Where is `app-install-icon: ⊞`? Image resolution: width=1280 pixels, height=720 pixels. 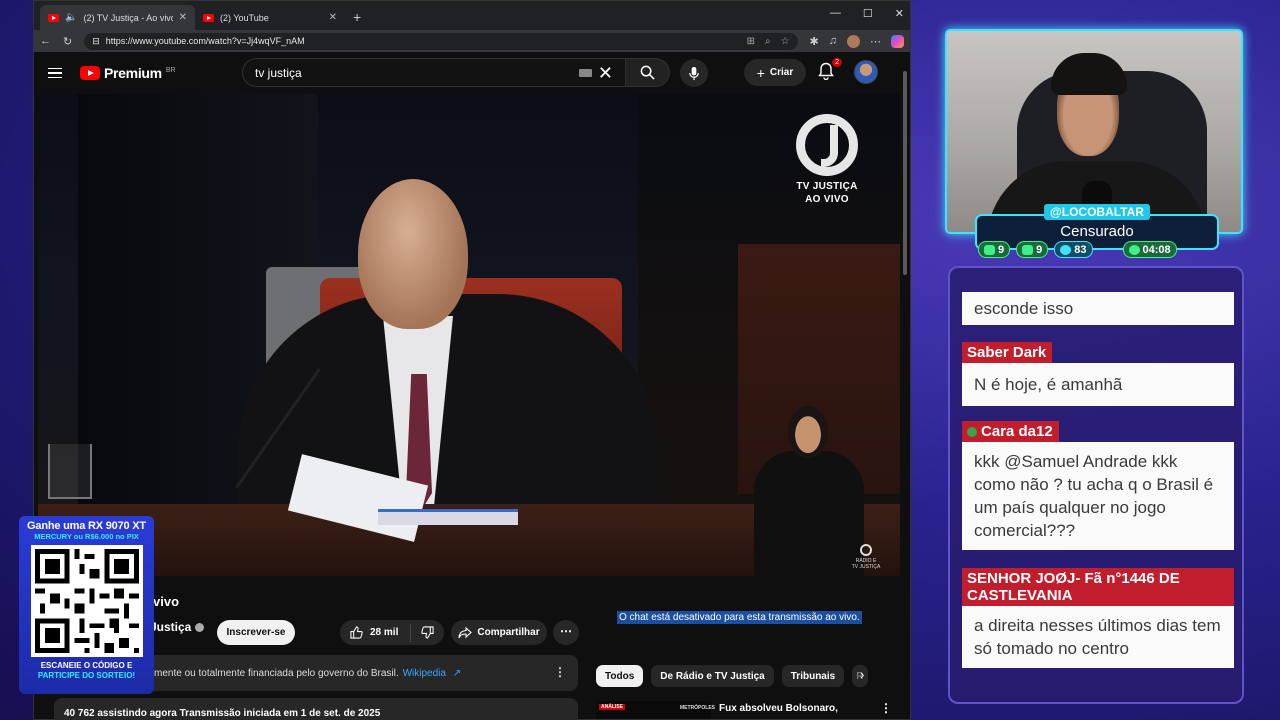
app-install-icon: ⊞ is located at coordinates (751, 41).